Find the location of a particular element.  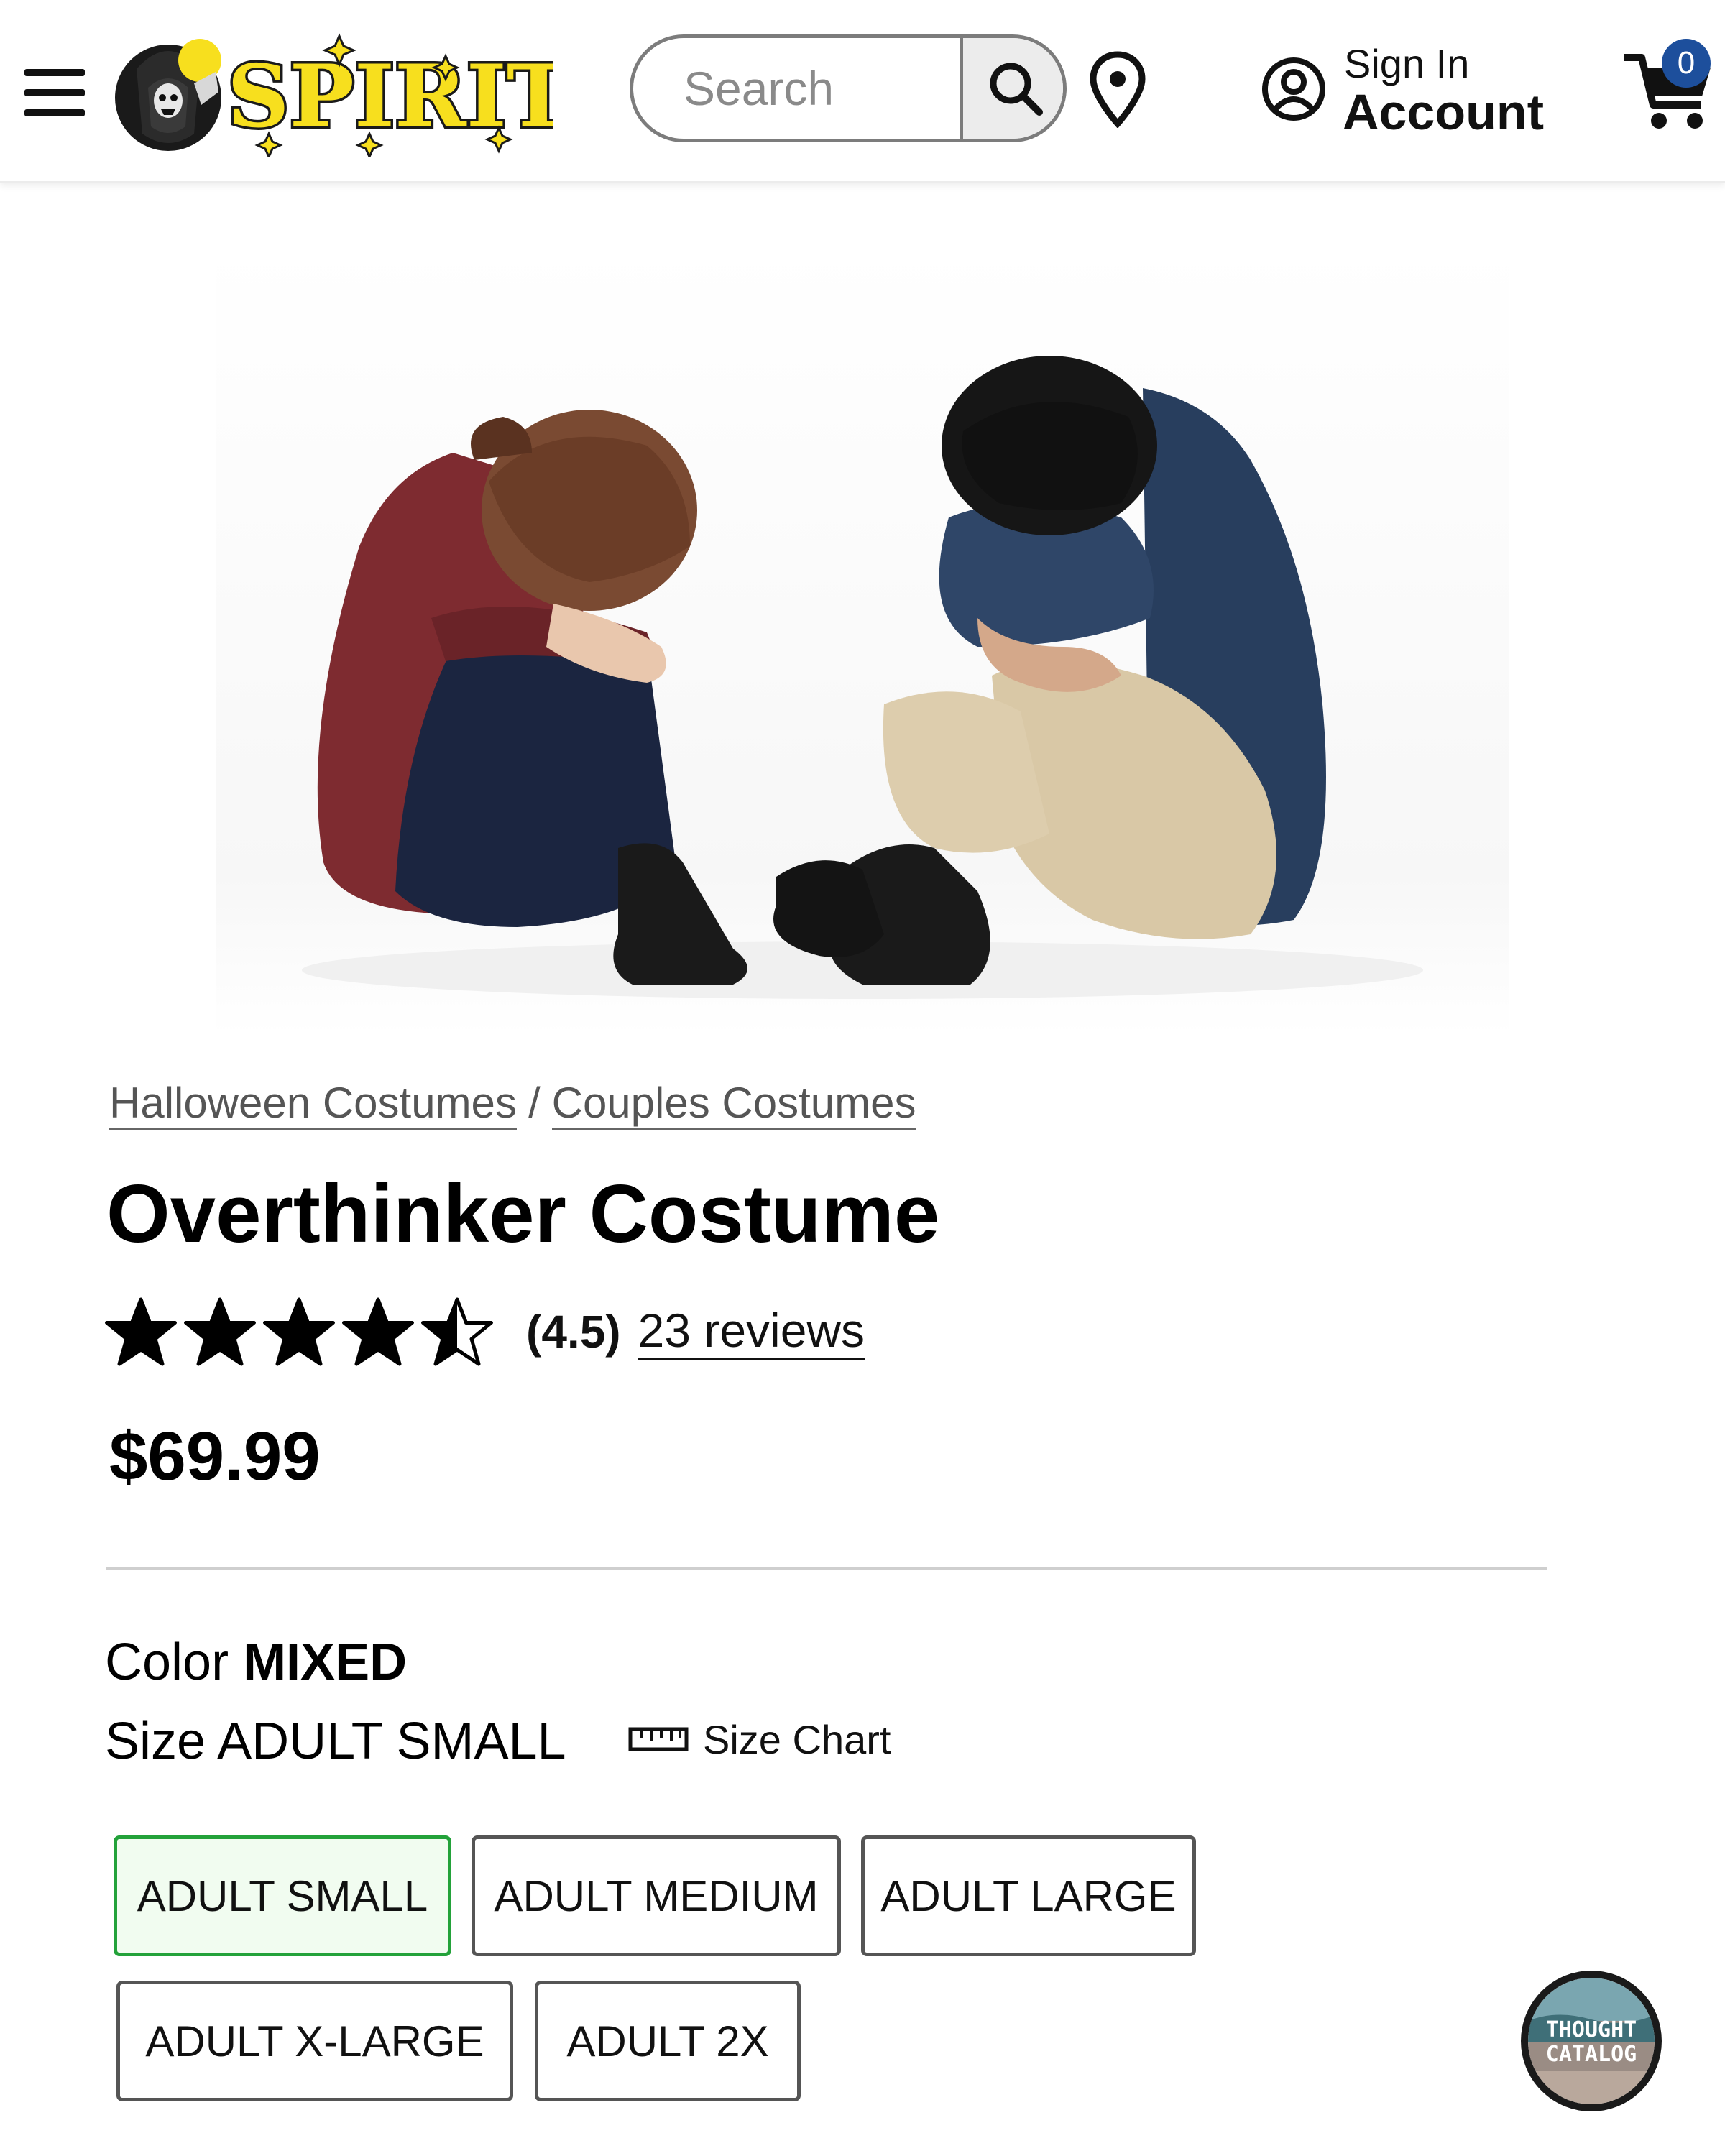

size-label: Size is located at coordinates (155, 1741).